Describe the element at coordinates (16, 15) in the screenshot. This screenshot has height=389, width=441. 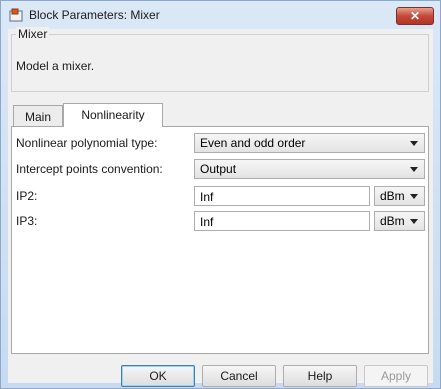
I see `block-icon` at that location.